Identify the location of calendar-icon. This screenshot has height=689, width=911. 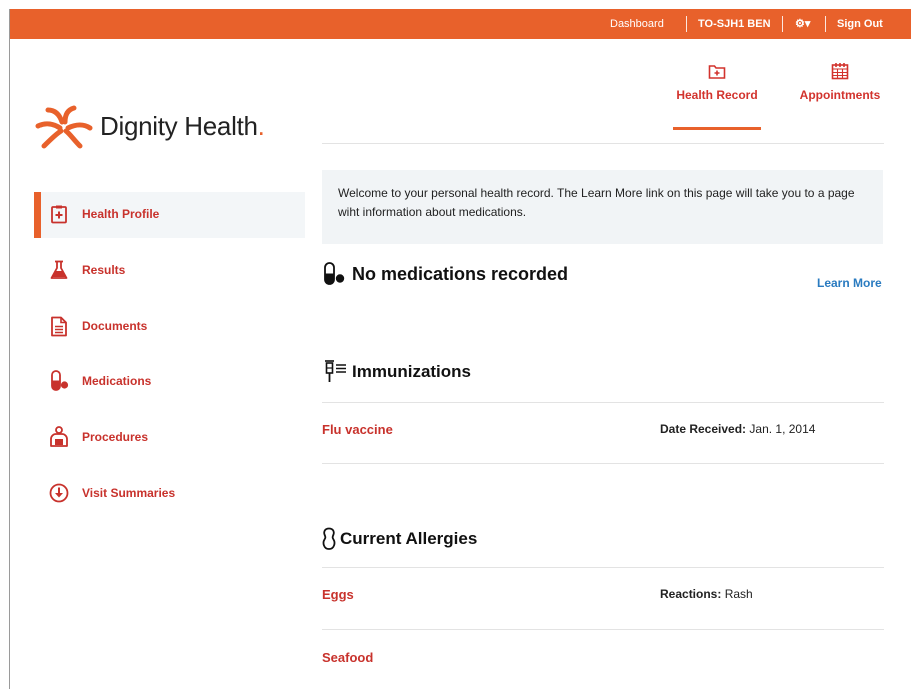
(840, 71).